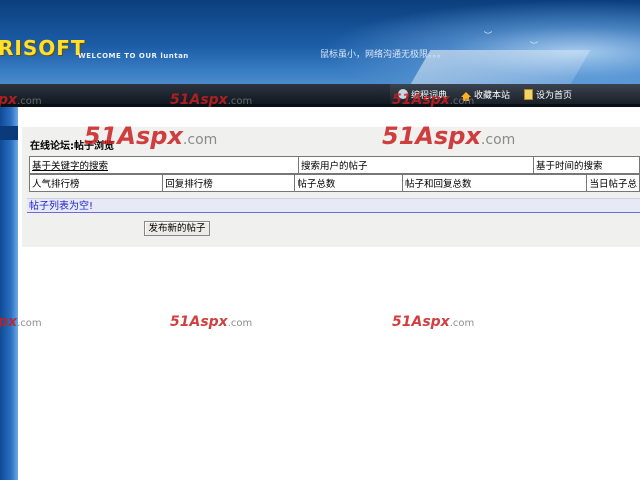 The width and height of the screenshot is (640, 480). I want to click on reply-ranking: 回复排行榜, so click(229, 183).